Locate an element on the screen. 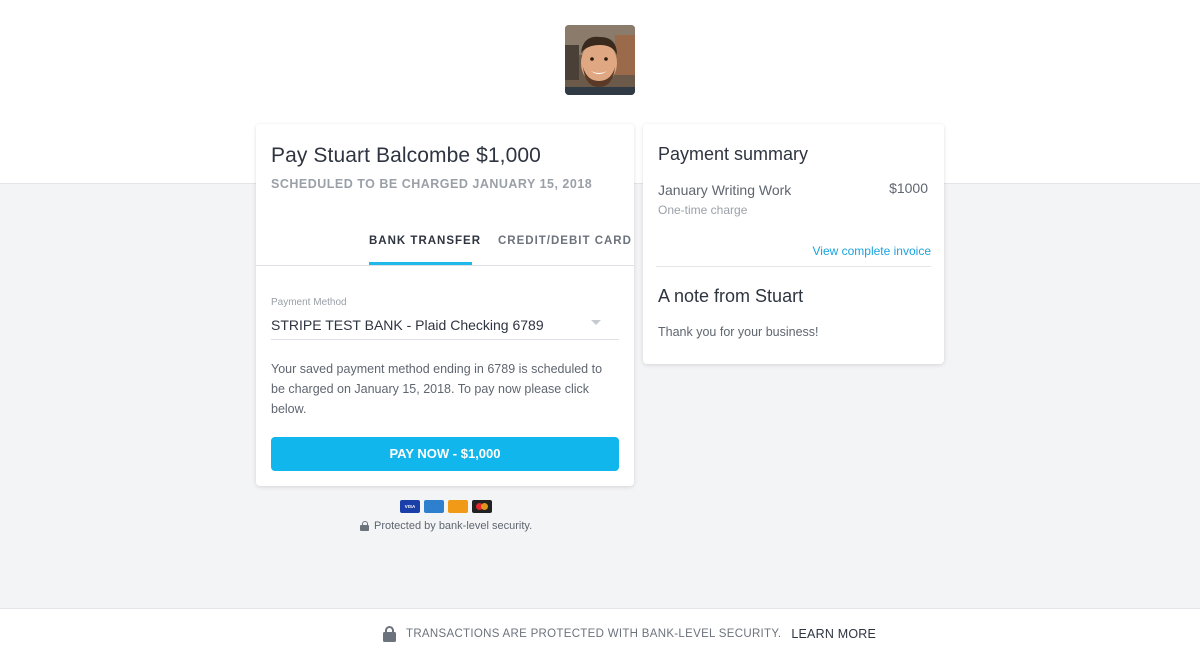 The height and width of the screenshot is (656, 1200). amex-icon is located at coordinates (434, 506).